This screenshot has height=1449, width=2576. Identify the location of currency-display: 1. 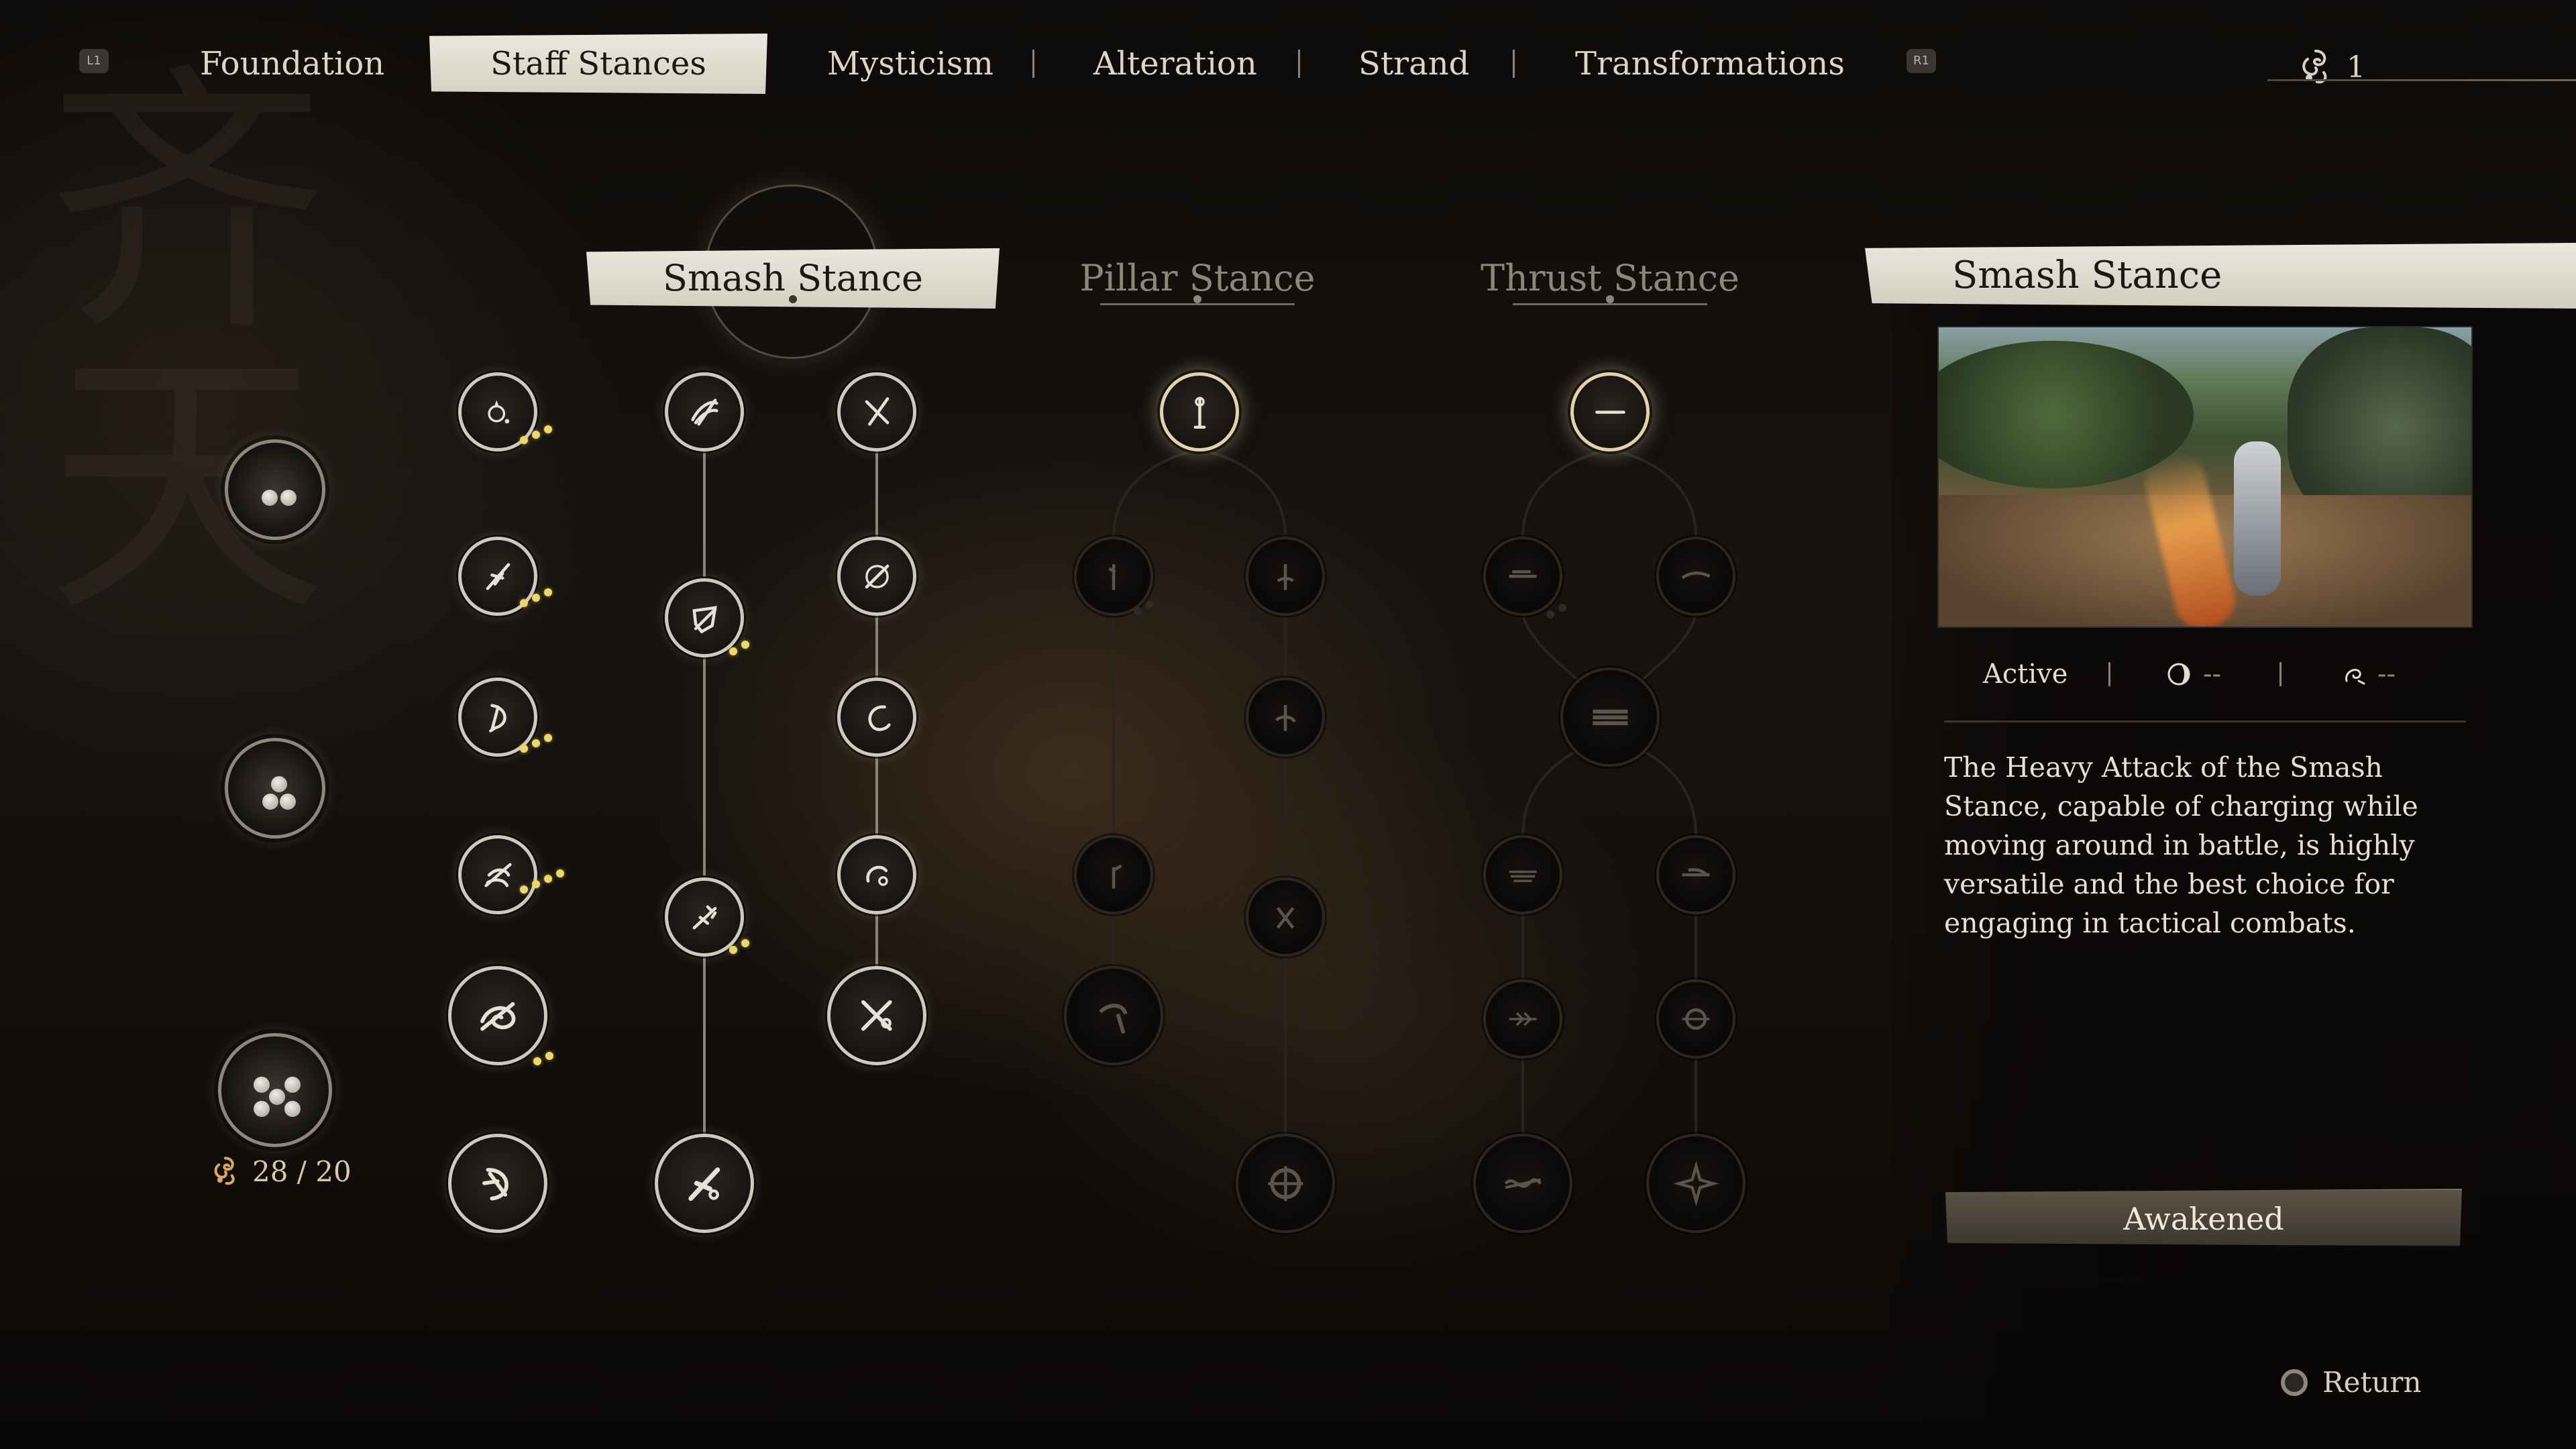
(2329, 67).